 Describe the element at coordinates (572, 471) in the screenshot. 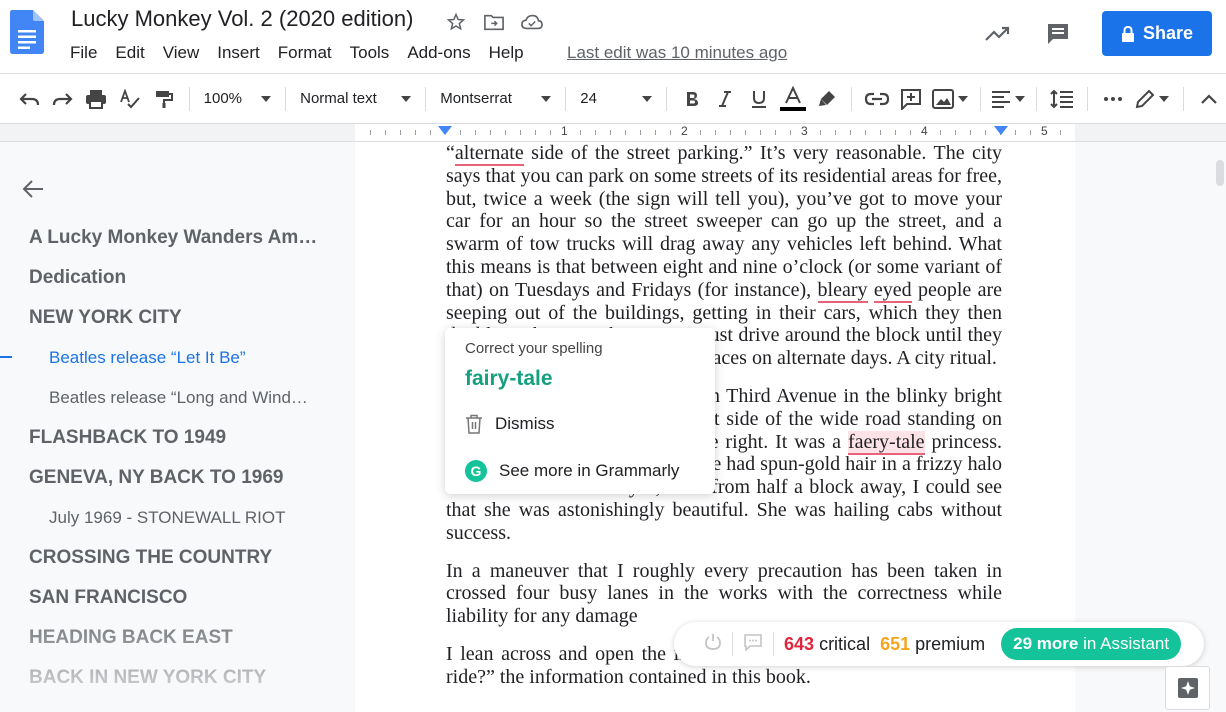

I see `see-more-grammarly-button: G See more in Grammarly` at that location.